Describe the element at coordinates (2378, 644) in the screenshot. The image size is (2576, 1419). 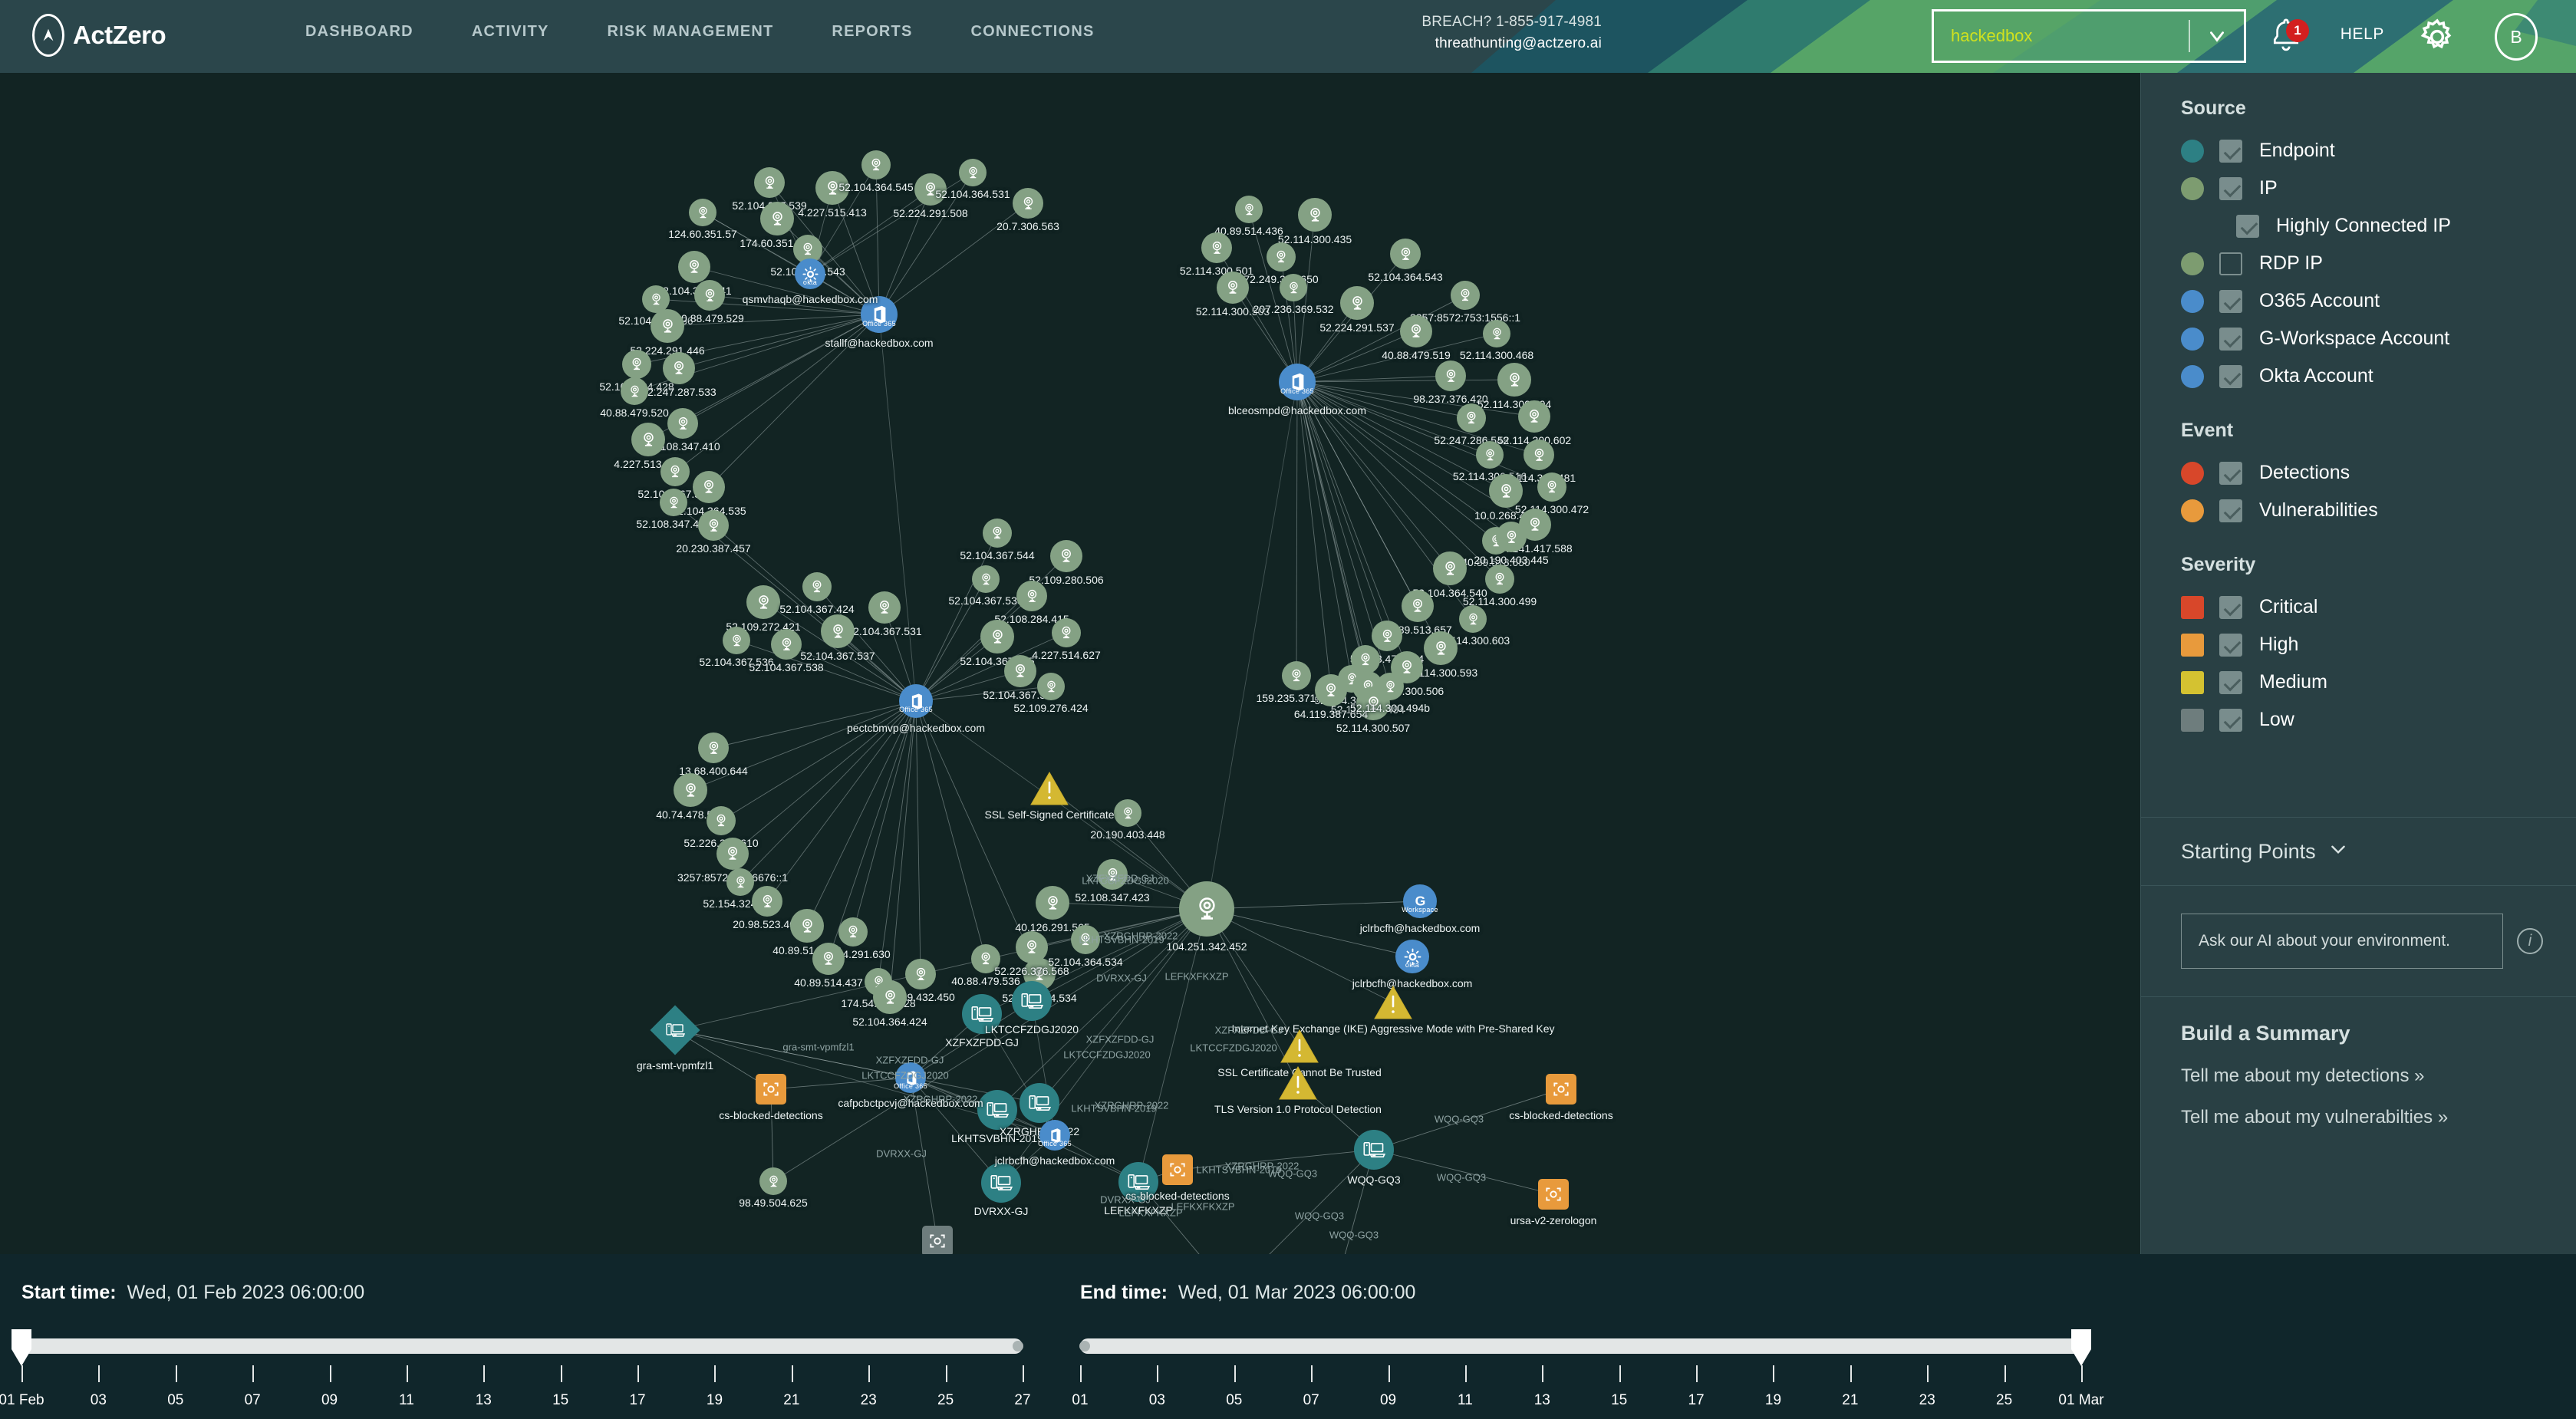
I see `filter-severity-high: High` at that location.